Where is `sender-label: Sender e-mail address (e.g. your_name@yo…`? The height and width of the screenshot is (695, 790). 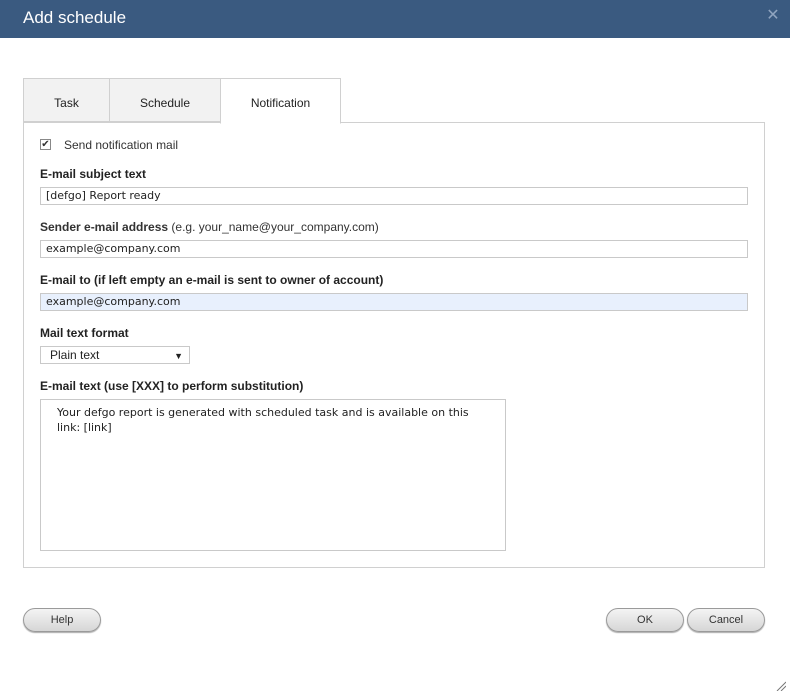
sender-label: Sender e-mail address (e.g. your_name@yo… is located at coordinates (209, 227).